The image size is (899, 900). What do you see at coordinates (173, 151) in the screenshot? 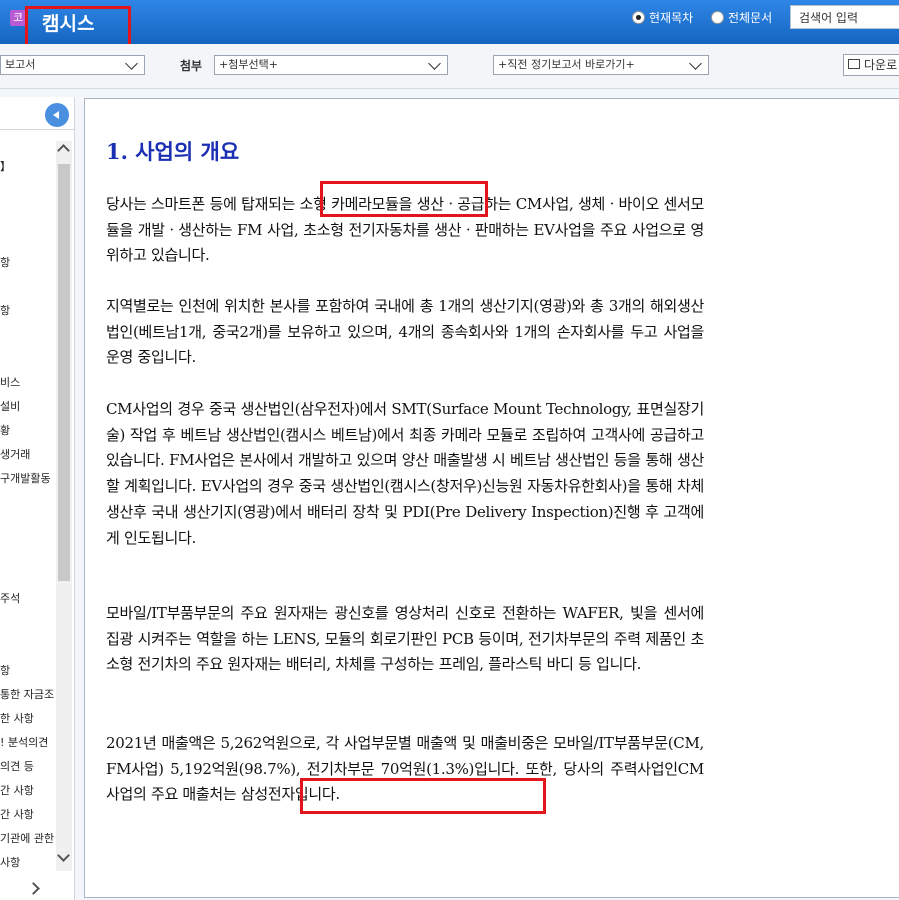
I see `section-heading: 1. 사업의 개요` at bounding box center [173, 151].